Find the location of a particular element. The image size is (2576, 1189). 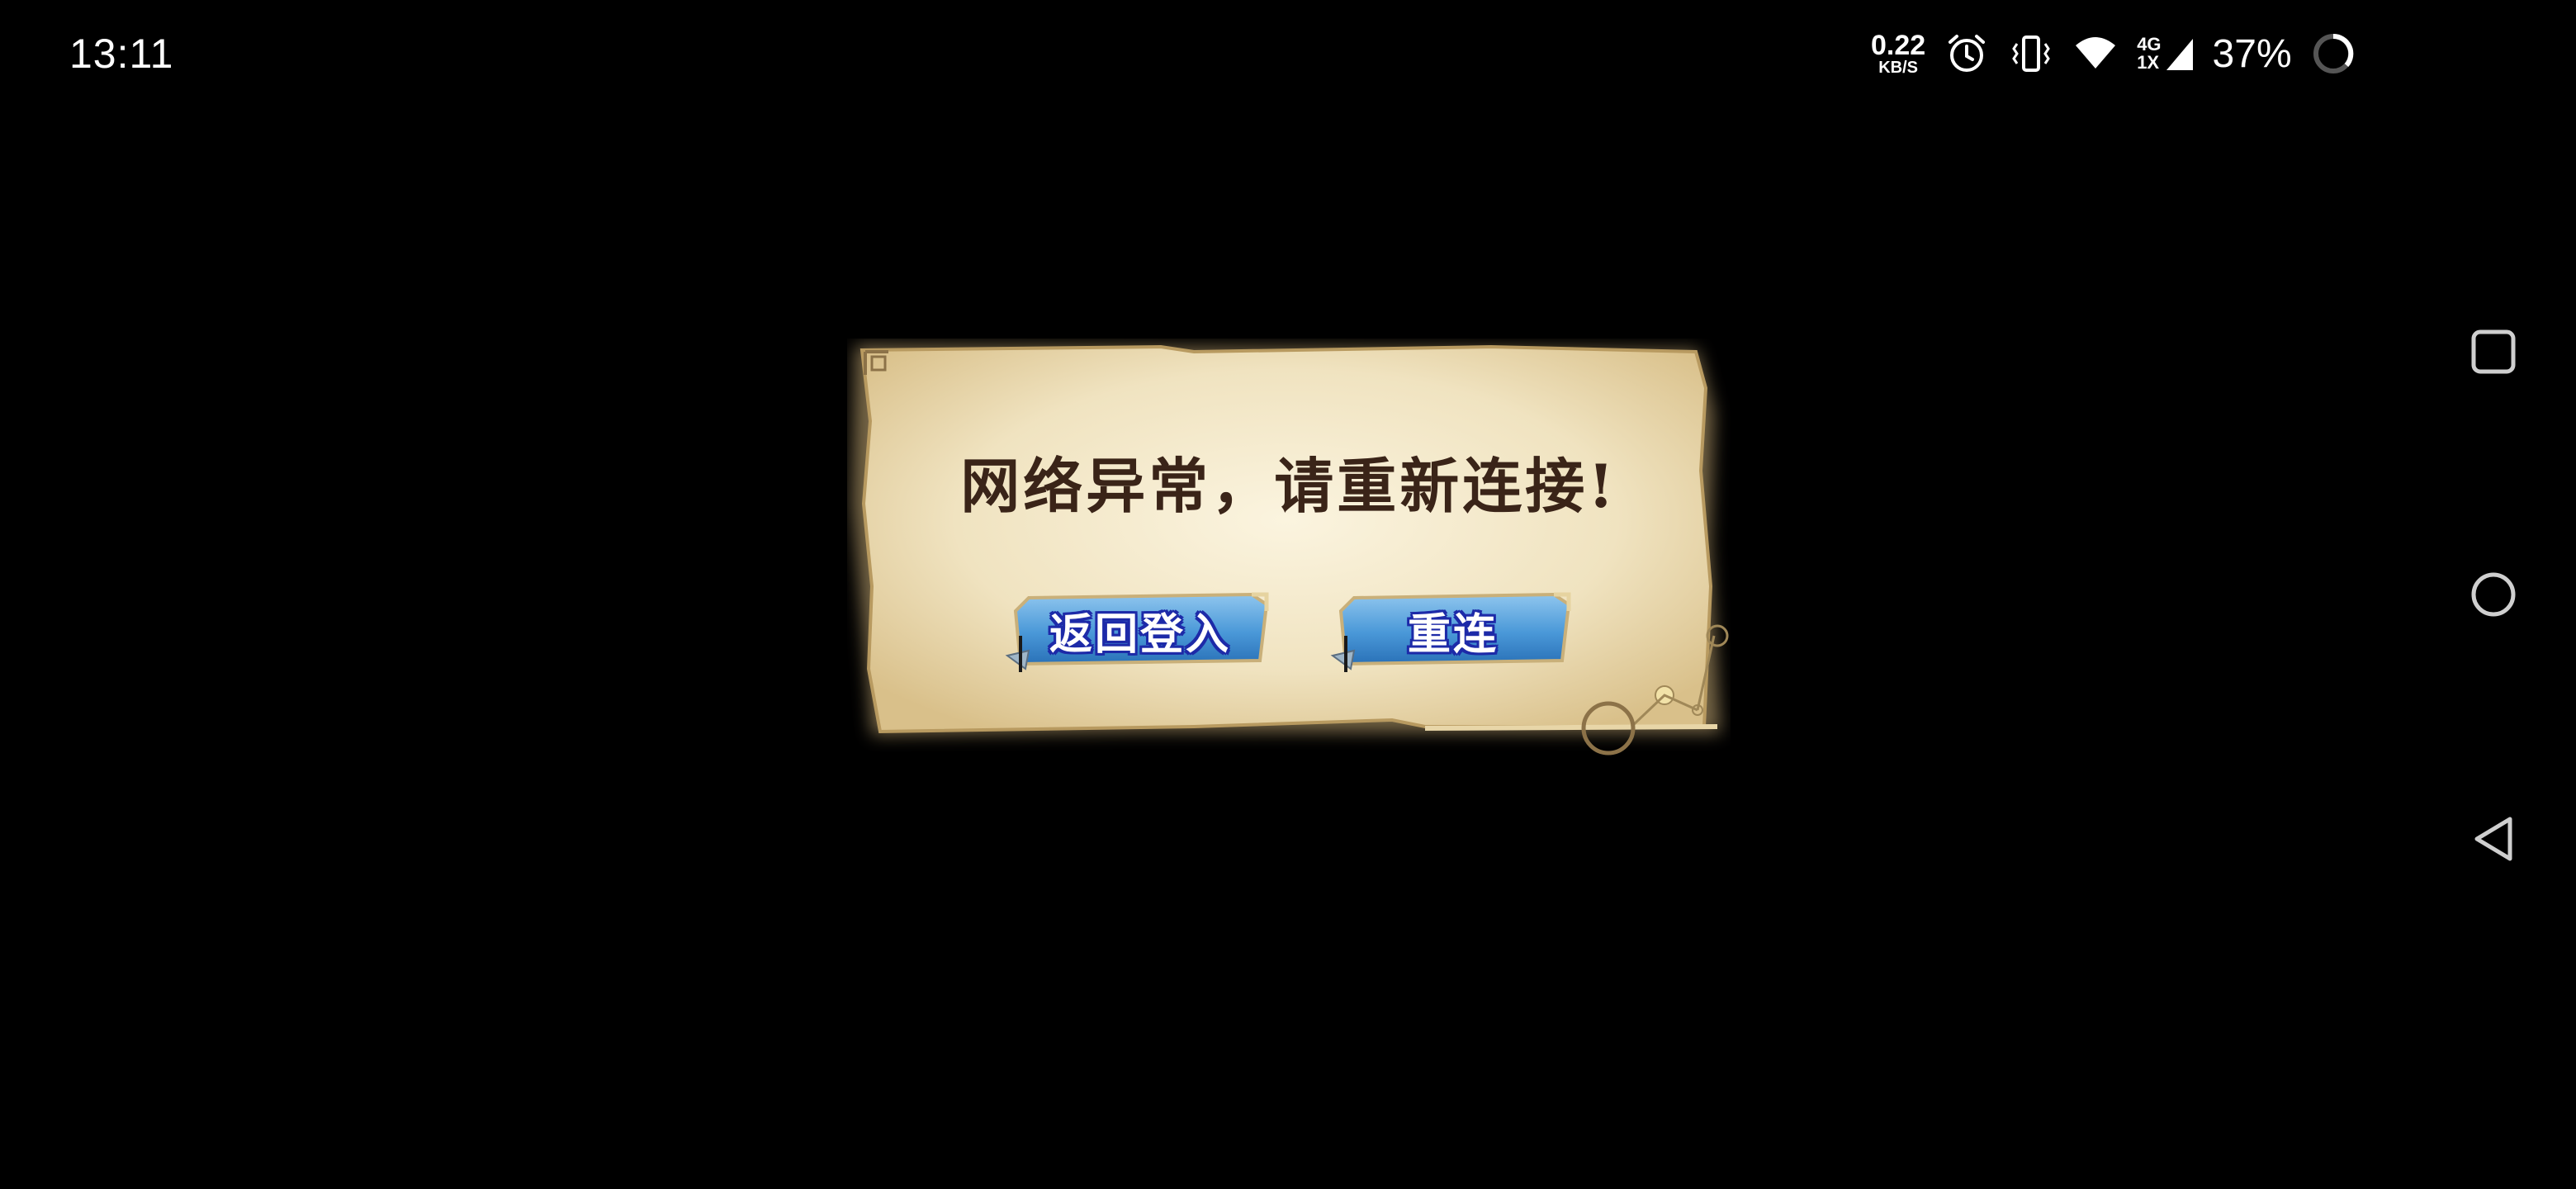

dialog-parchment is located at coordinates (1290, 550).